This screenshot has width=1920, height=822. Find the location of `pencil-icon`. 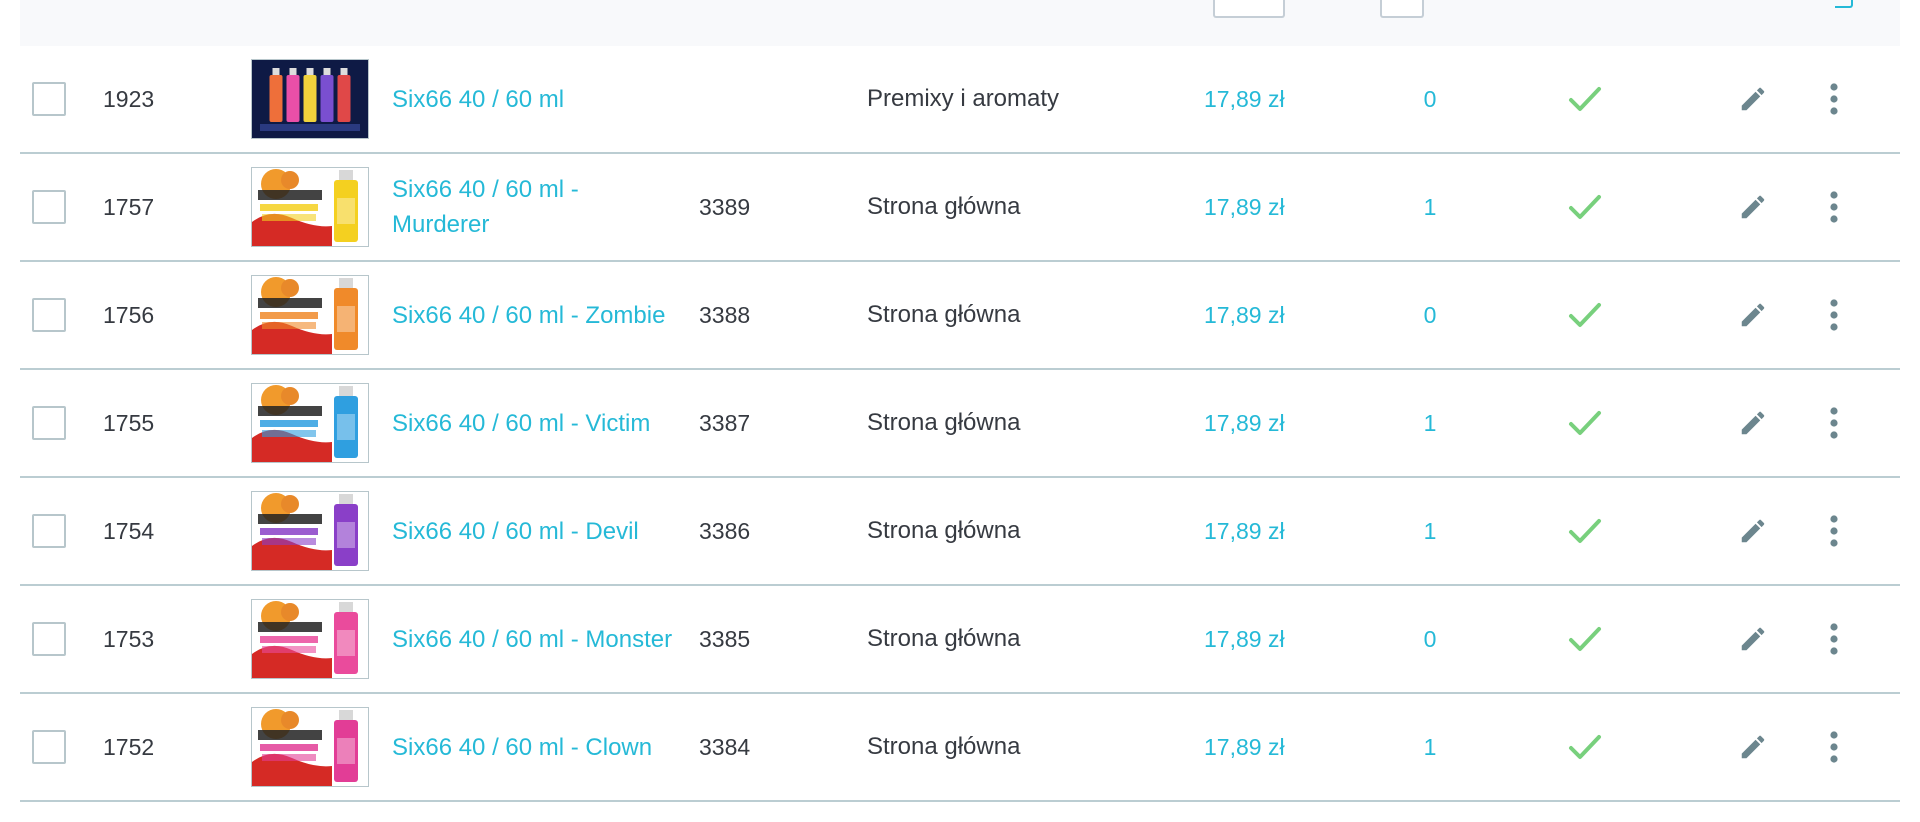

pencil-icon is located at coordinates (1753, 747).